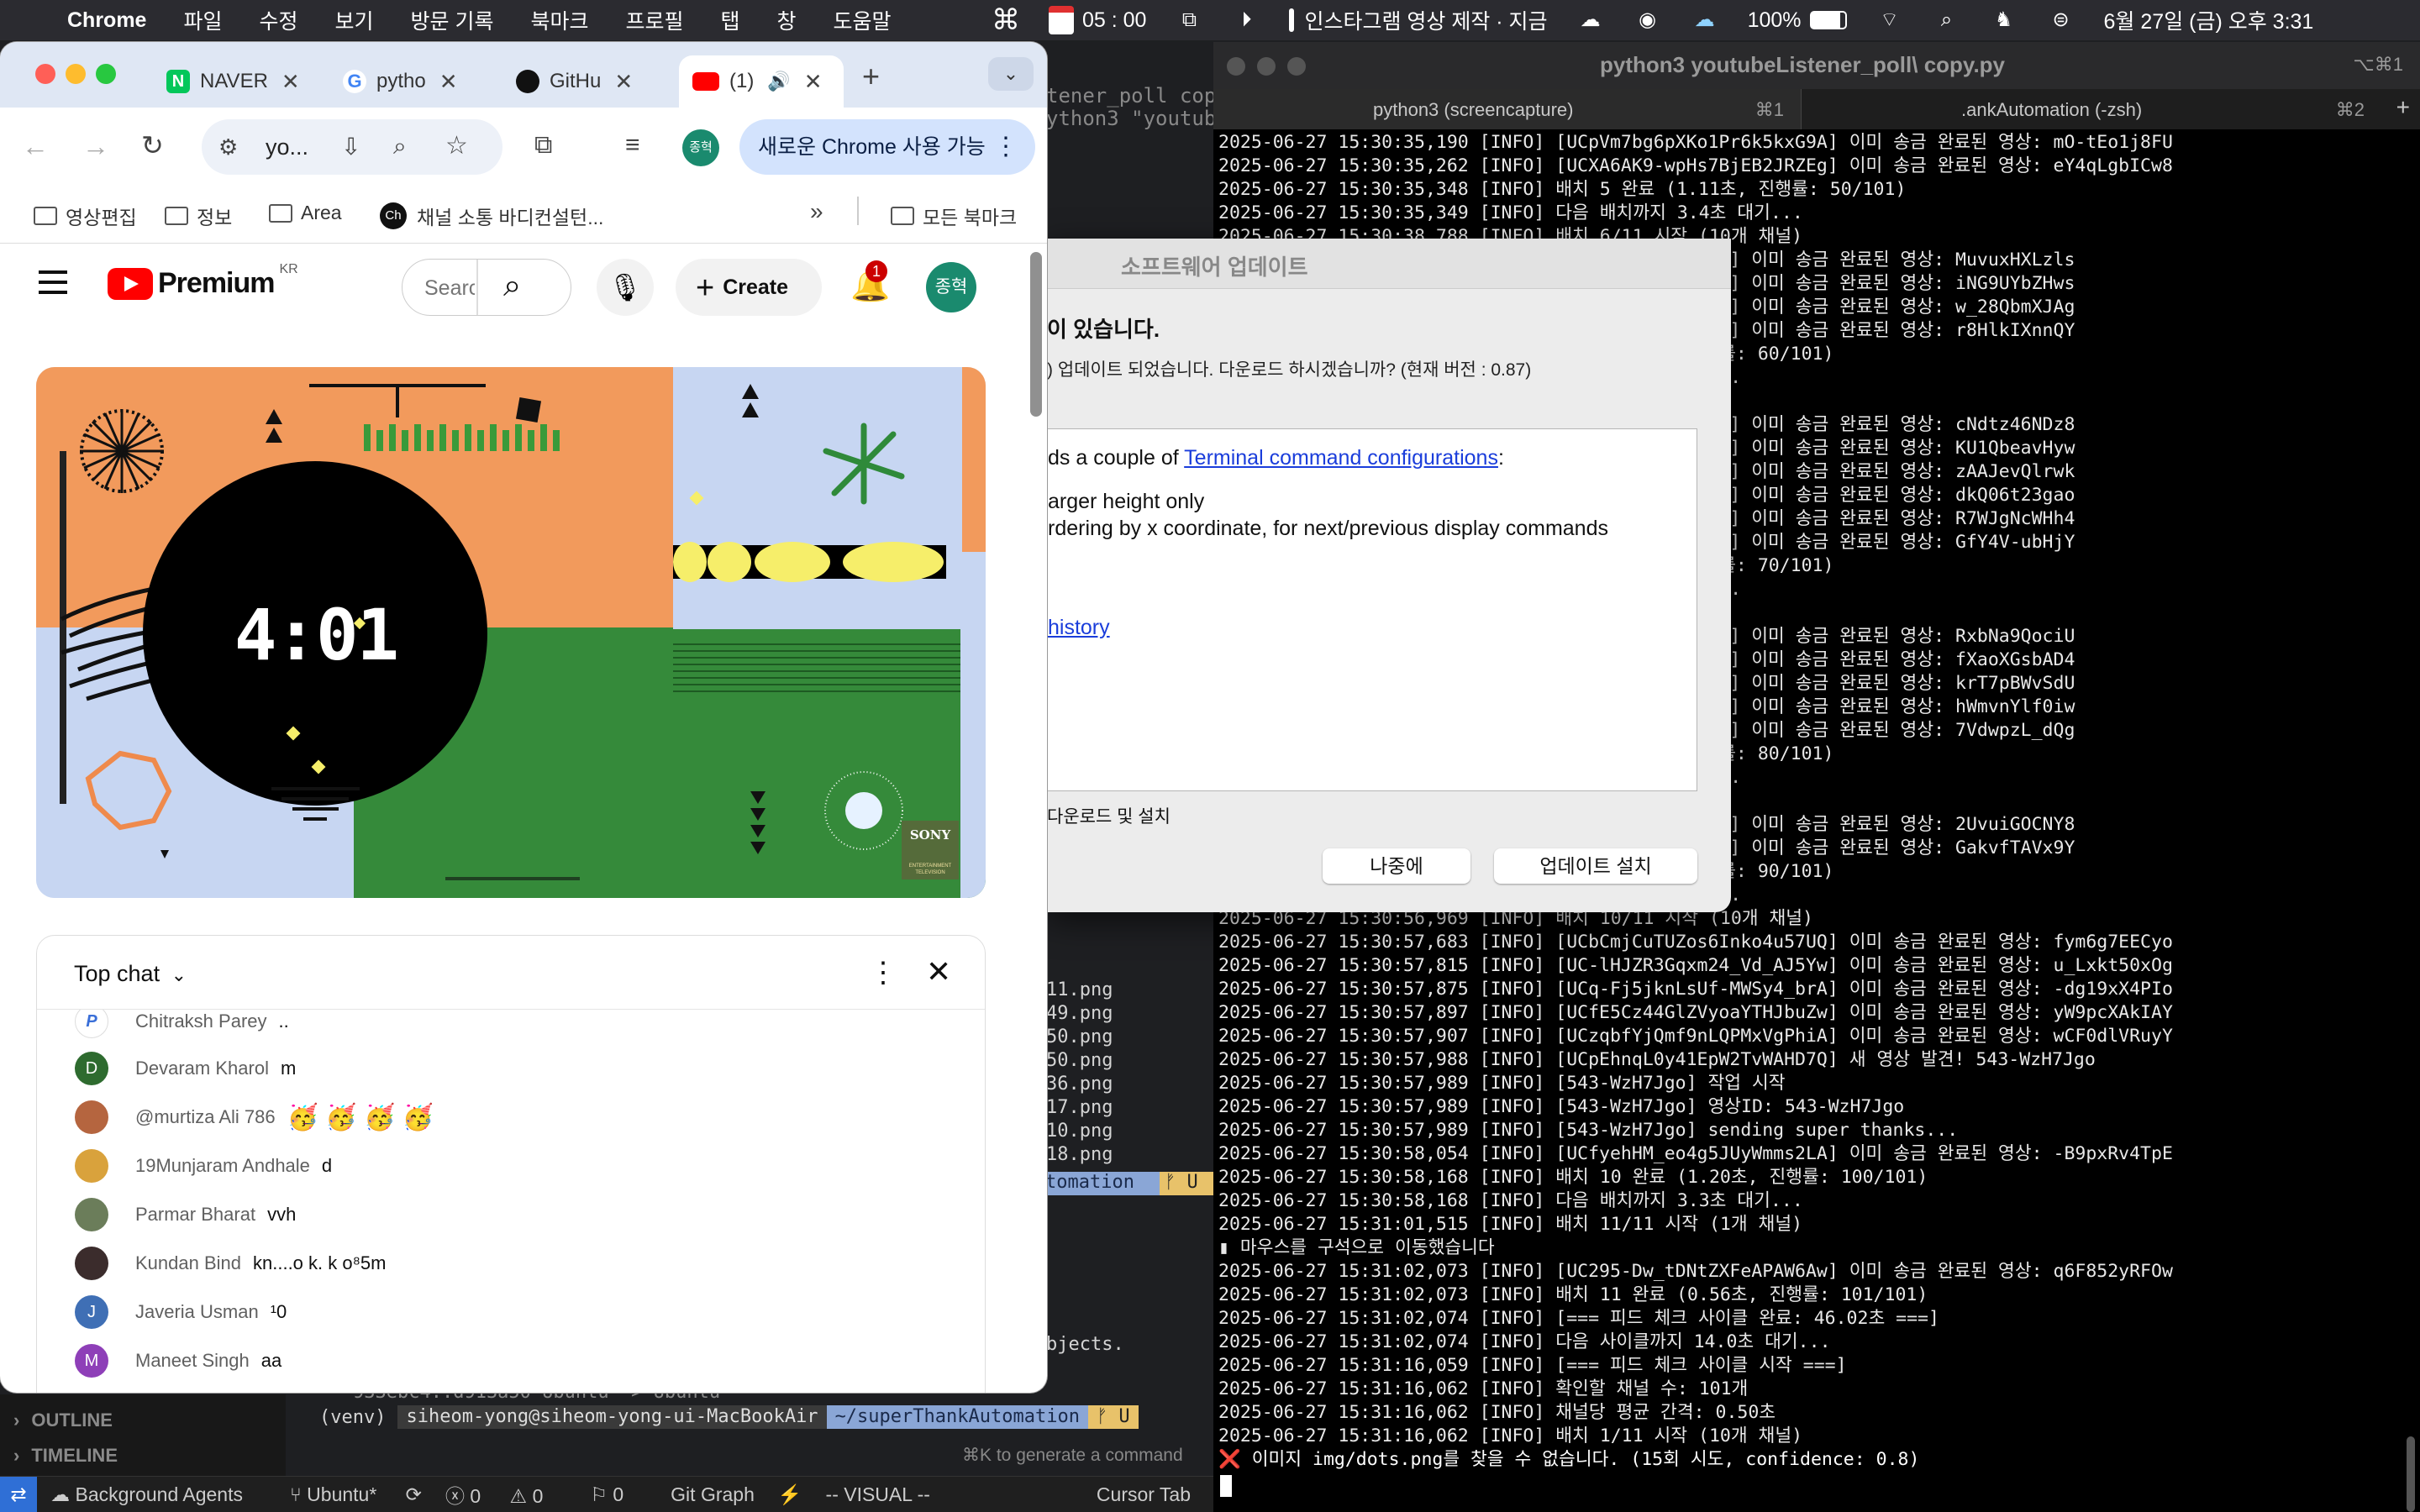 This screenshot has width=2420, height=1512. I want to click on menu-profile: 프로필, so click(654, 20).